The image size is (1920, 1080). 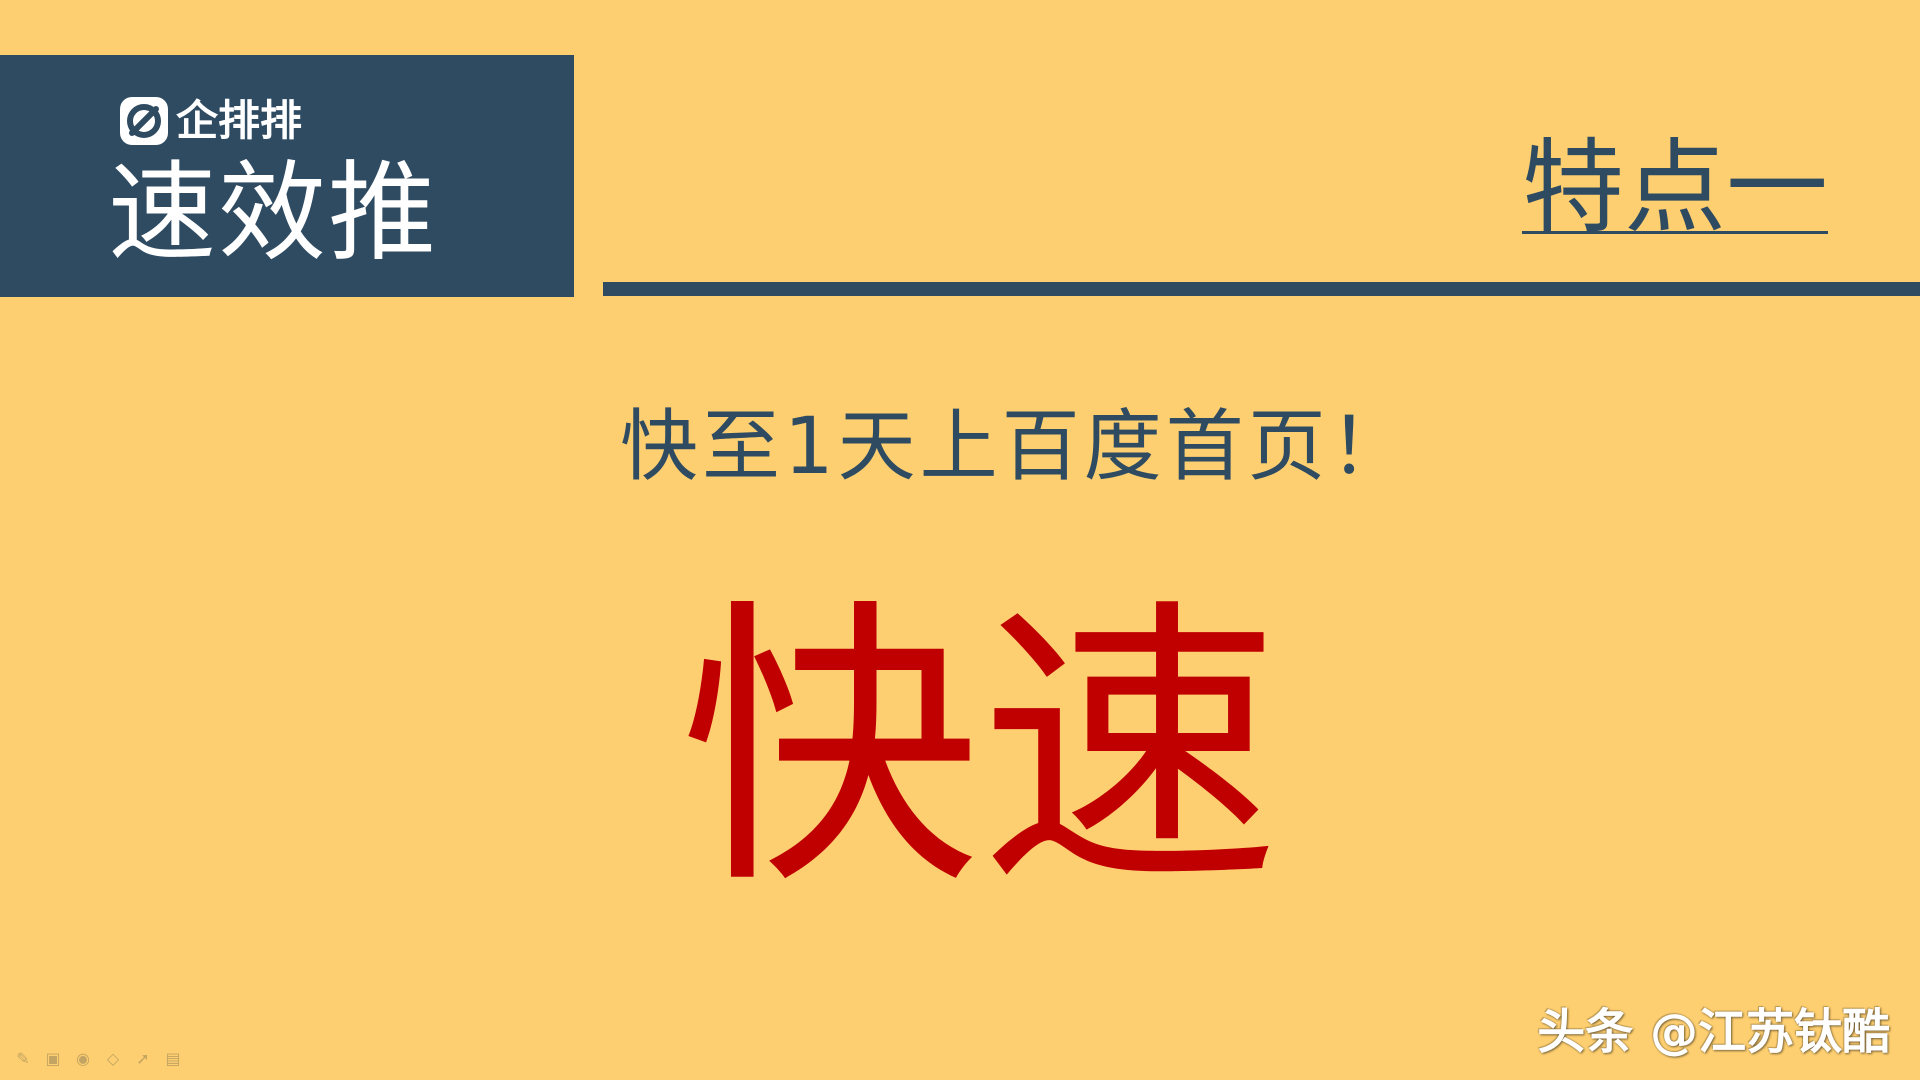 What do you see at coordinates (1713, 1032) in the screenshot?
I see `watermark: 头条 @江苏钛酷` at bounding box center [1713, 1032].